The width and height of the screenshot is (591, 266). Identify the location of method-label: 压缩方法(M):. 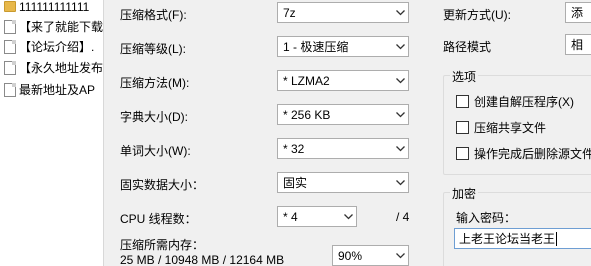
(155, 83).